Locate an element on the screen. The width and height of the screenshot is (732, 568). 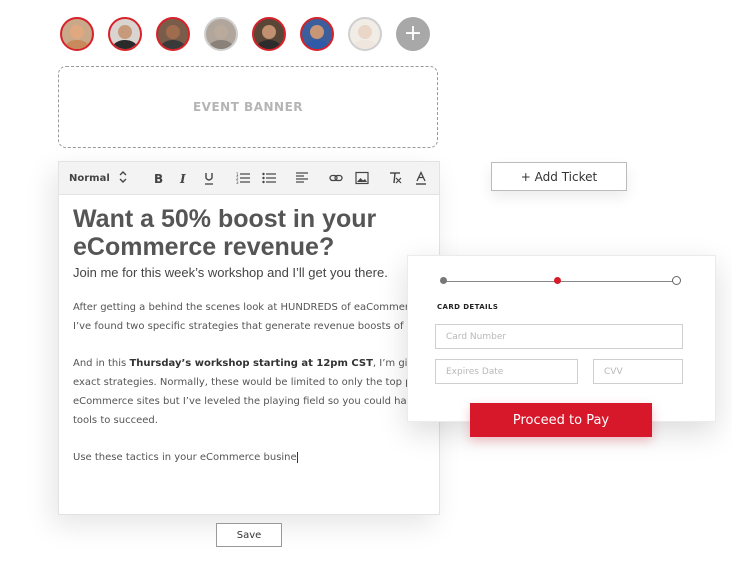
proceed-to-pay-button: Proceed to Pay is located at coordinates (561, 420).